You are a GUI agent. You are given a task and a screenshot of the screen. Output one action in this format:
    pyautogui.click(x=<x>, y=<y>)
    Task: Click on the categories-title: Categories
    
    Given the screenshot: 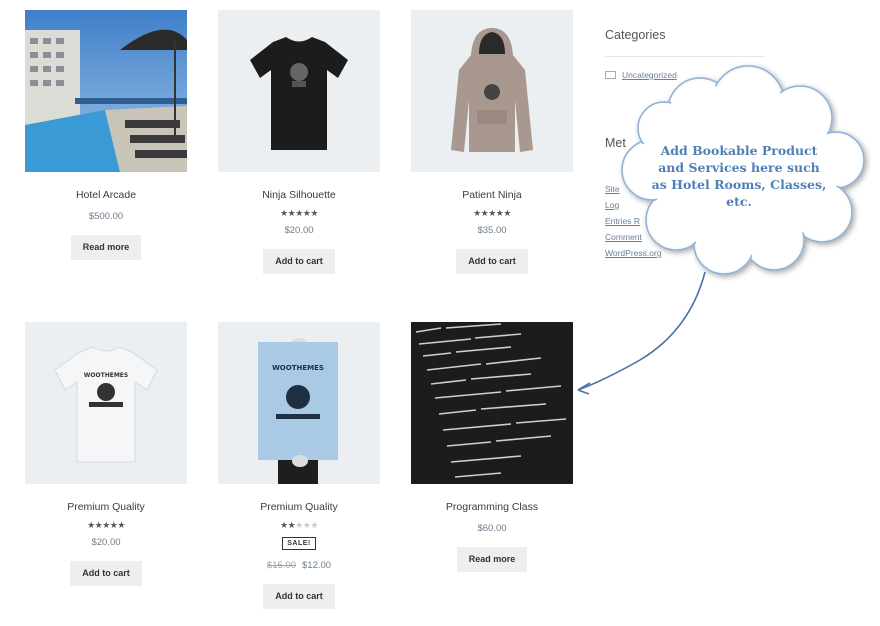 What is the action you would take?
    pyautogui.click(x=635, y=35)
    